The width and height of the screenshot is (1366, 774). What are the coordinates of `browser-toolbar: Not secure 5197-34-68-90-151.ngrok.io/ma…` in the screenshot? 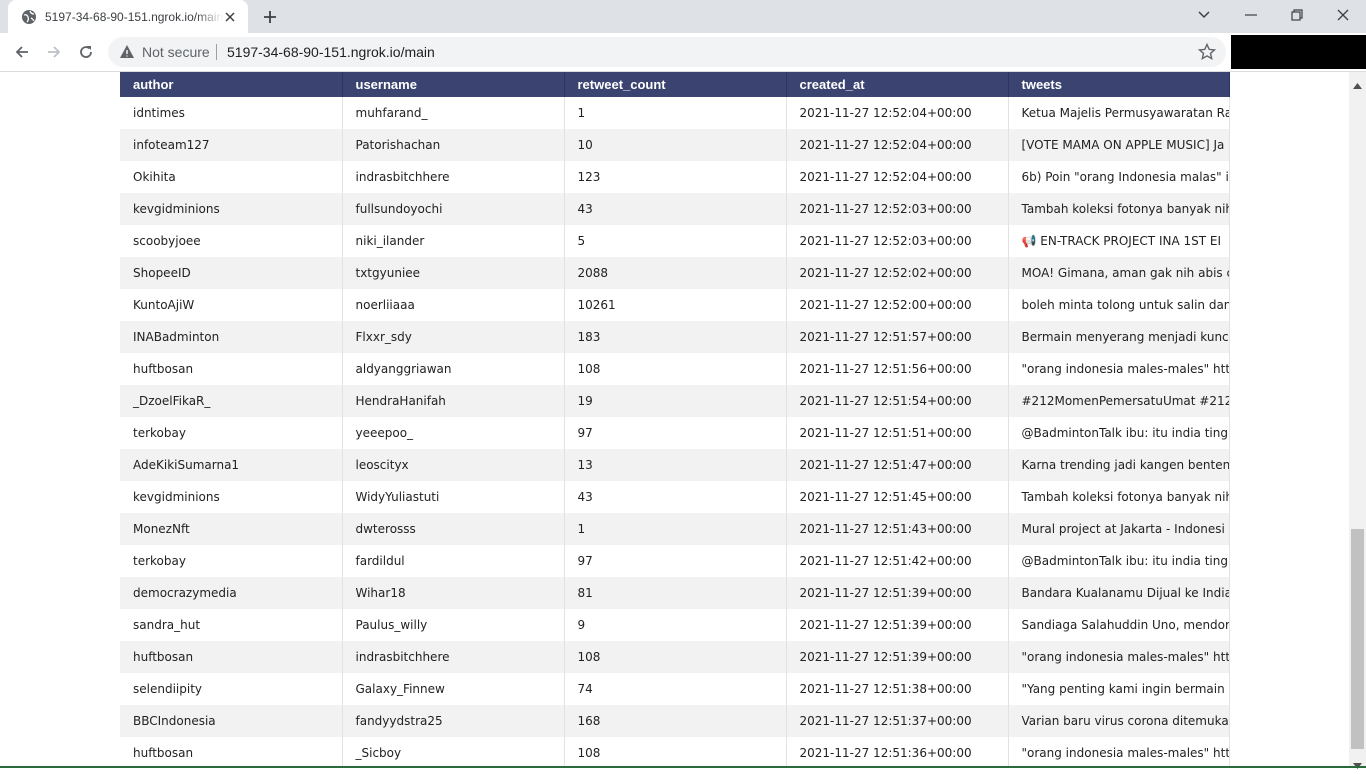 It's located at (683, 52).